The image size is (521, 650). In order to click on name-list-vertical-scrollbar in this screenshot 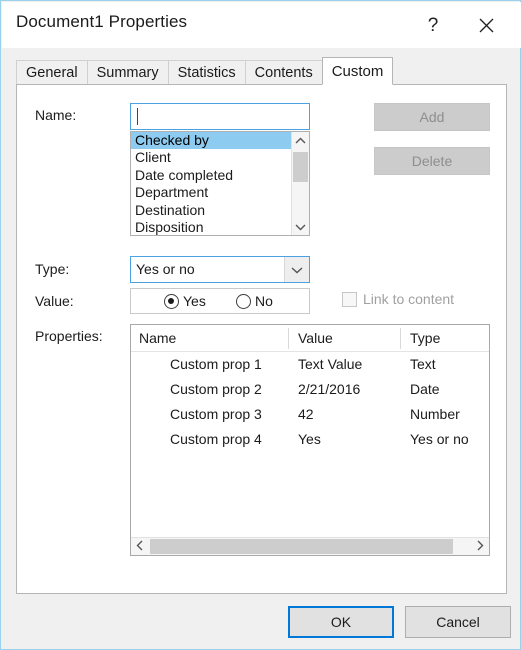, I will do `click(300, 183)`.